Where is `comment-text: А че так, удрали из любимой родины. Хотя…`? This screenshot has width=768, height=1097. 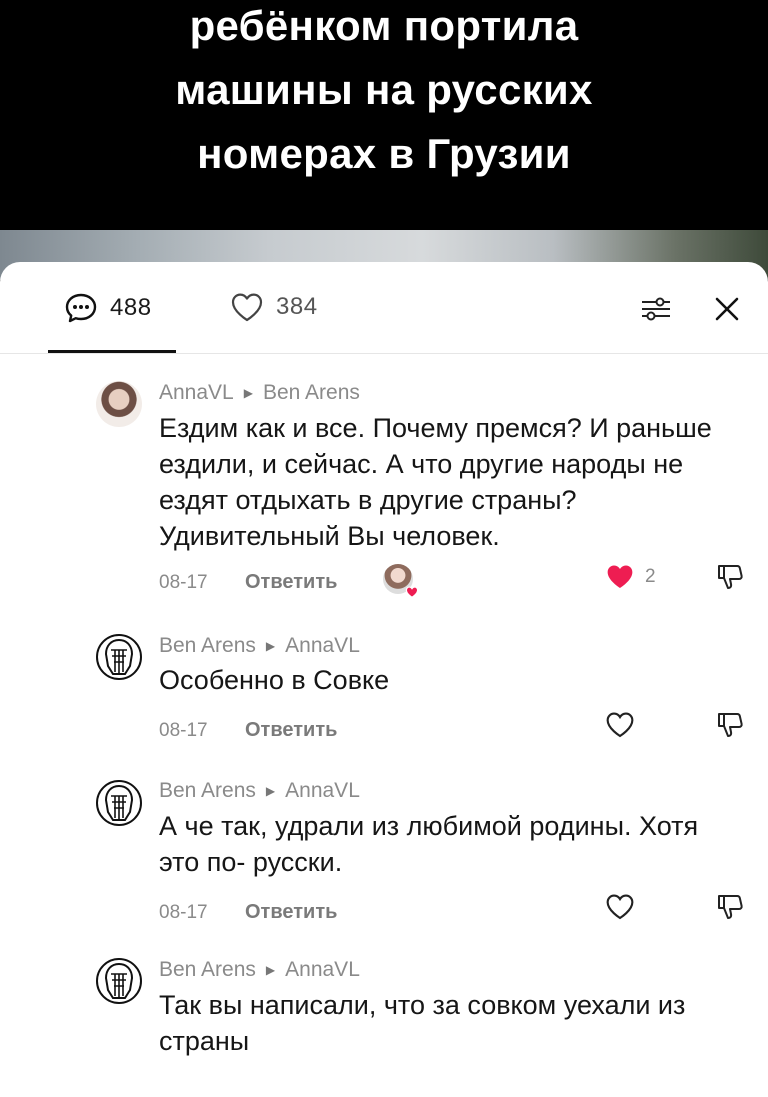 comment-text: А че так, удрали из любимой родины. Хотя… is located at coordinates (429, 844).